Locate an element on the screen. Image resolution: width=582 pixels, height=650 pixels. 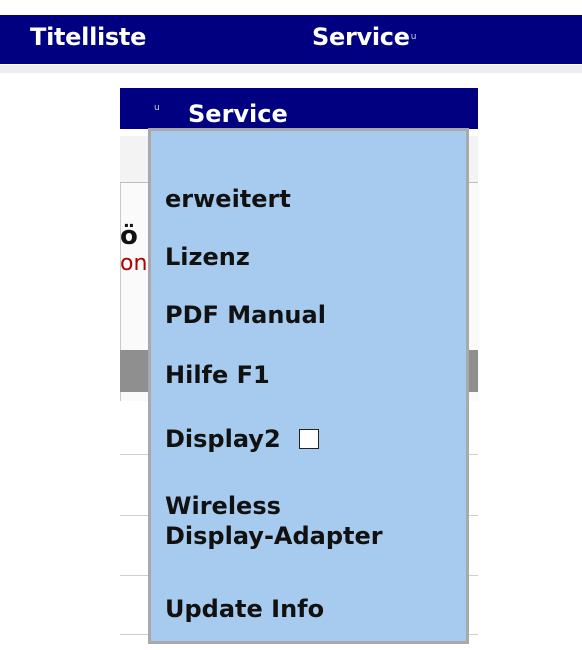
background-partial-text: ö is located at coordinates (129, 236).